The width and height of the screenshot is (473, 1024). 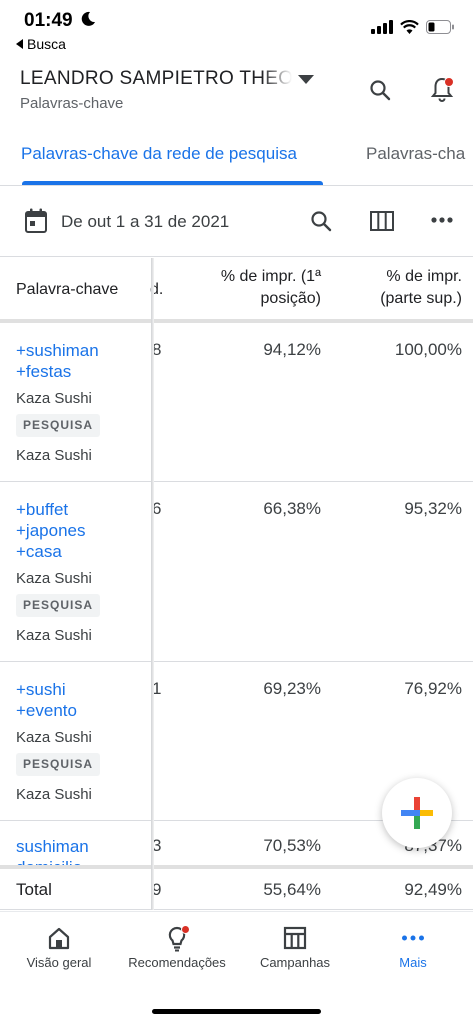 I want to click on top-impr-cell: 76,92%, so click(x=433, y=688).